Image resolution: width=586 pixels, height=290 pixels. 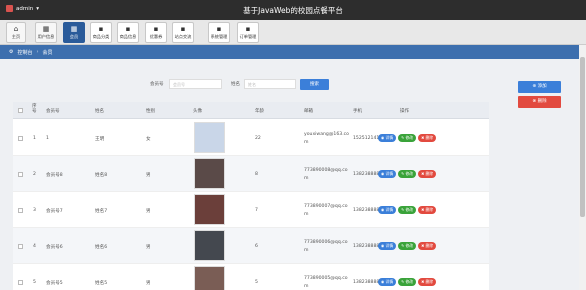 I want to click on row-number: 4, so click(x=34, y=246).